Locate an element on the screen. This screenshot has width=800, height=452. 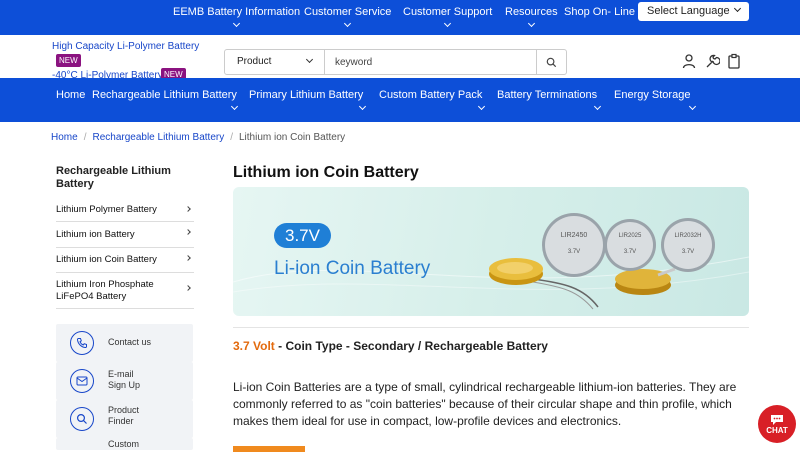
sidebar-item-label: Lithium Iron Phosphate LiFePO4 Battery is located at coordinates (105, 290).